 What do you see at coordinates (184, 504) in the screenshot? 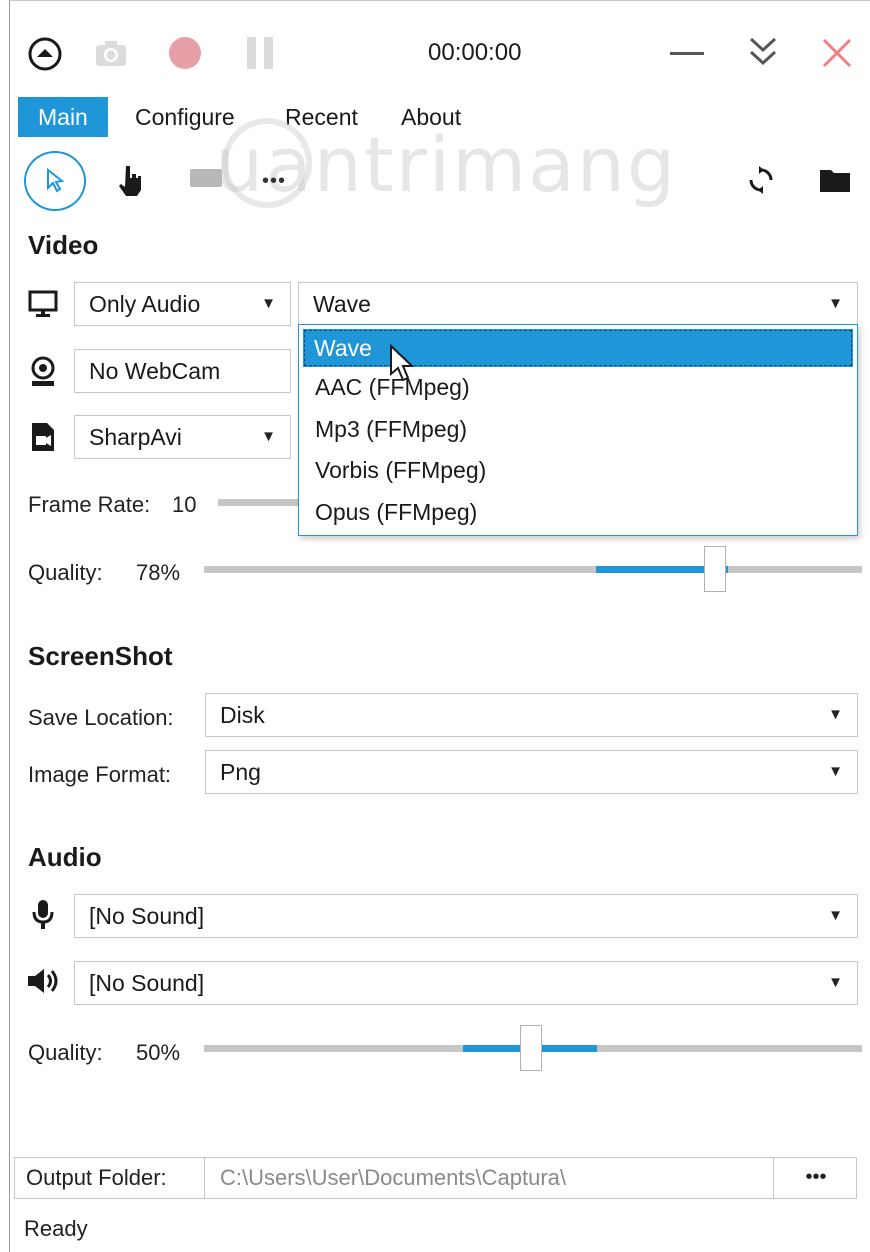
I see `frame-rate-value: 10` at bounding box center [184, 504].